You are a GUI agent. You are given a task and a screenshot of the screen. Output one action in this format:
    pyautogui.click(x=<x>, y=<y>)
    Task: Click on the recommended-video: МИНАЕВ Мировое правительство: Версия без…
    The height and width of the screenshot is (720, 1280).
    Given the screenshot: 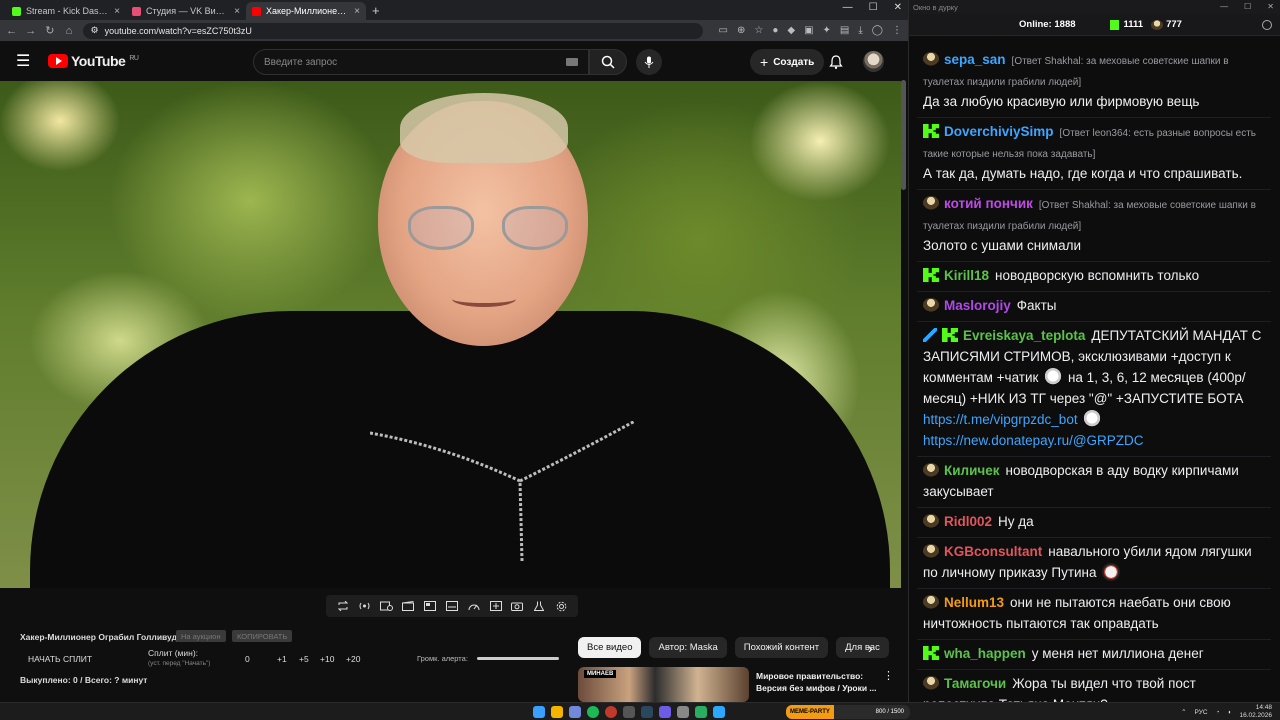 What is the action you would take?
    pyautogui.click(x=738, y=684)
    